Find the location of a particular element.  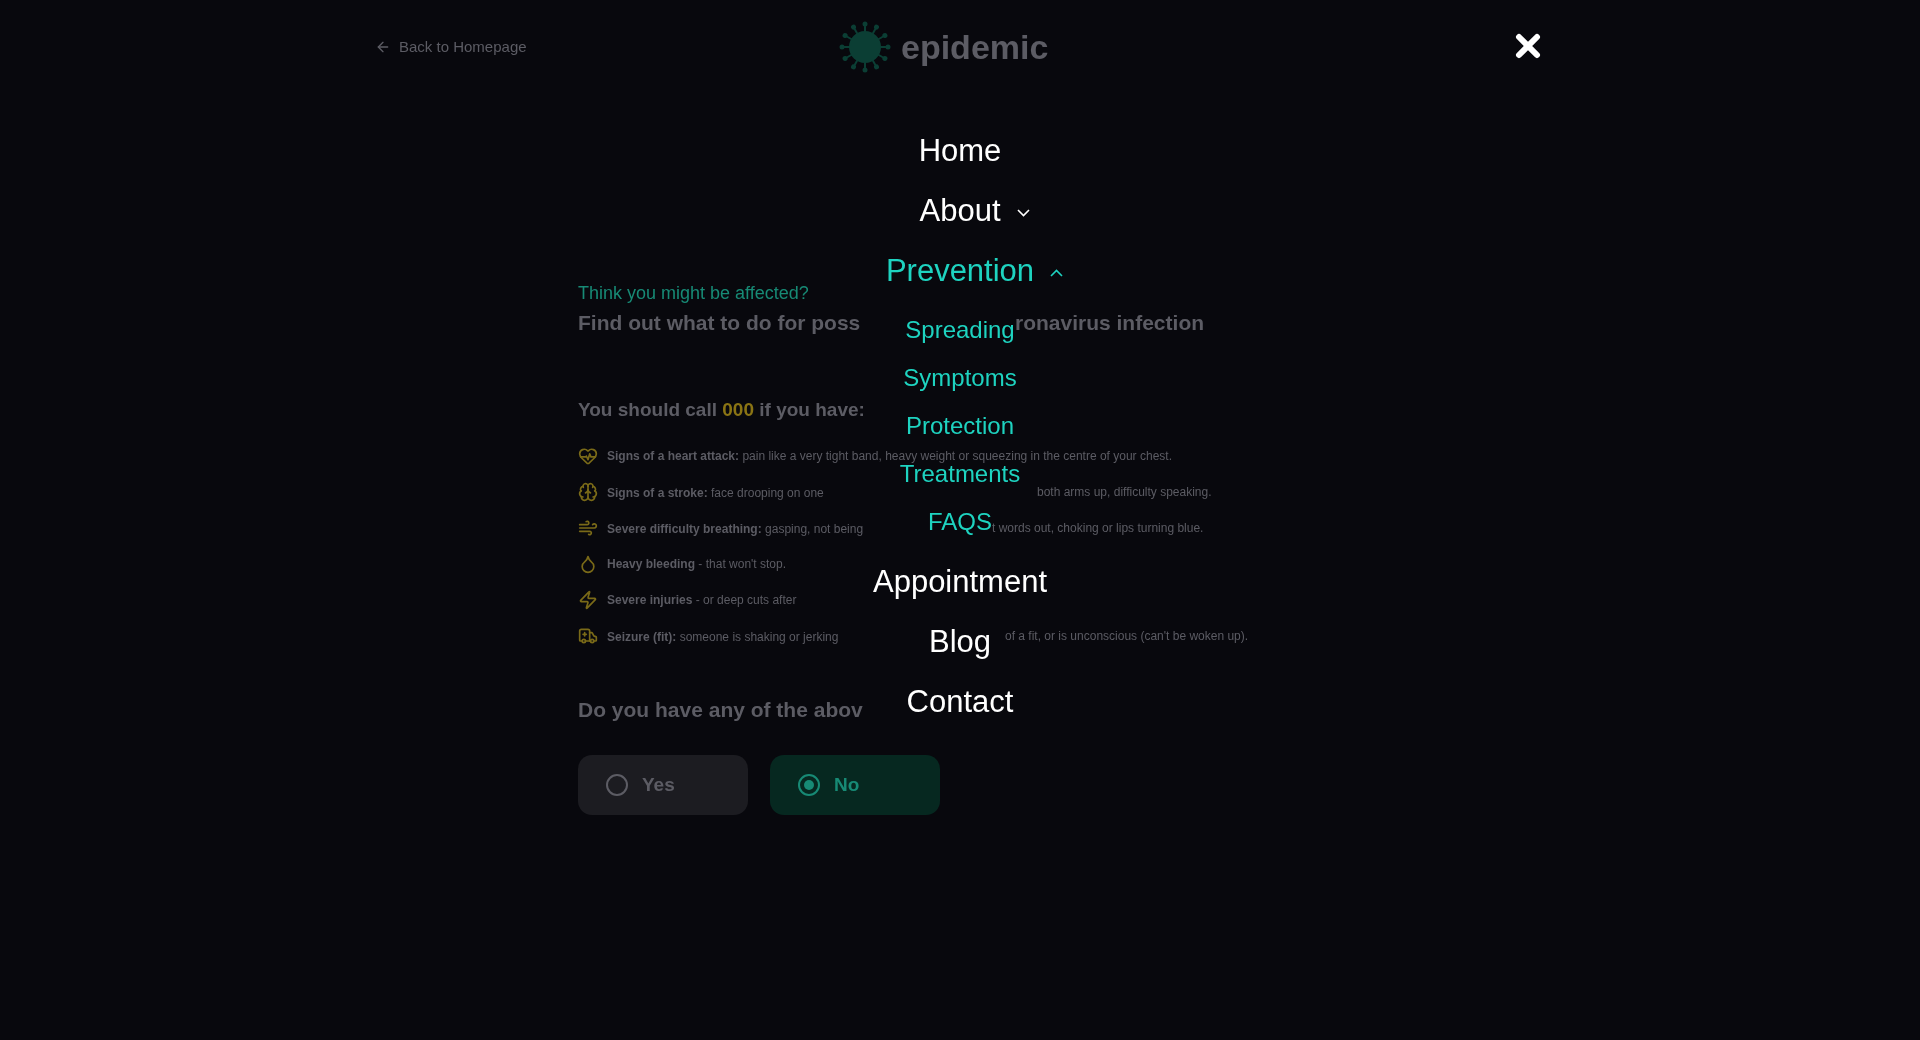

heart-pulse-icon is located at coordinates (588, 456).